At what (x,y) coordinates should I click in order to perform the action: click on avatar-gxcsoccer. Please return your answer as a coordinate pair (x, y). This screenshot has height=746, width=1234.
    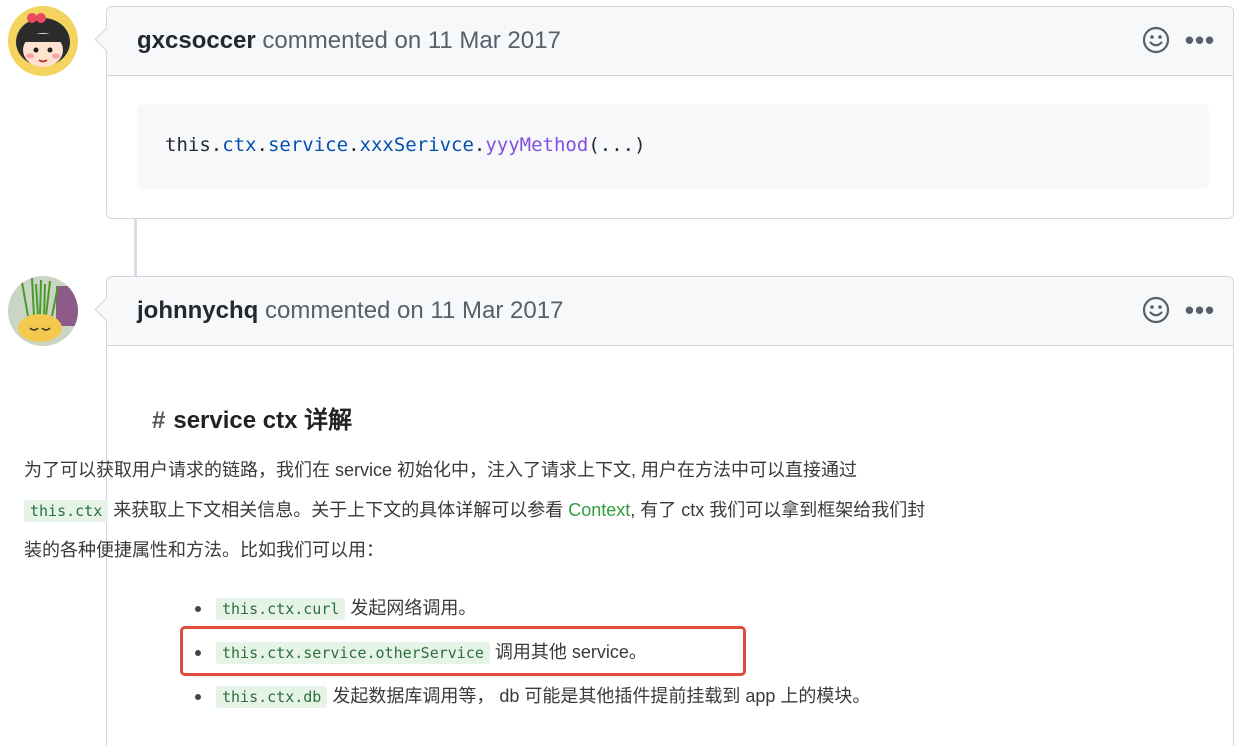
    Looking at the image, I should click on (43, 41).